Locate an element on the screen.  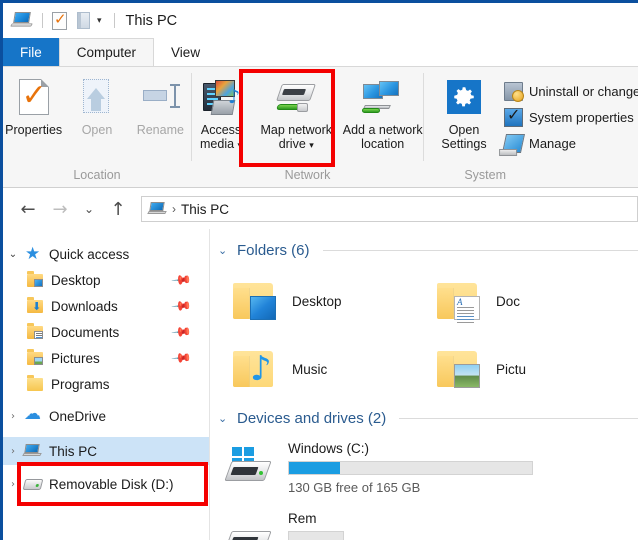
folder-pictures-icon is located at coordinates (458, 369).